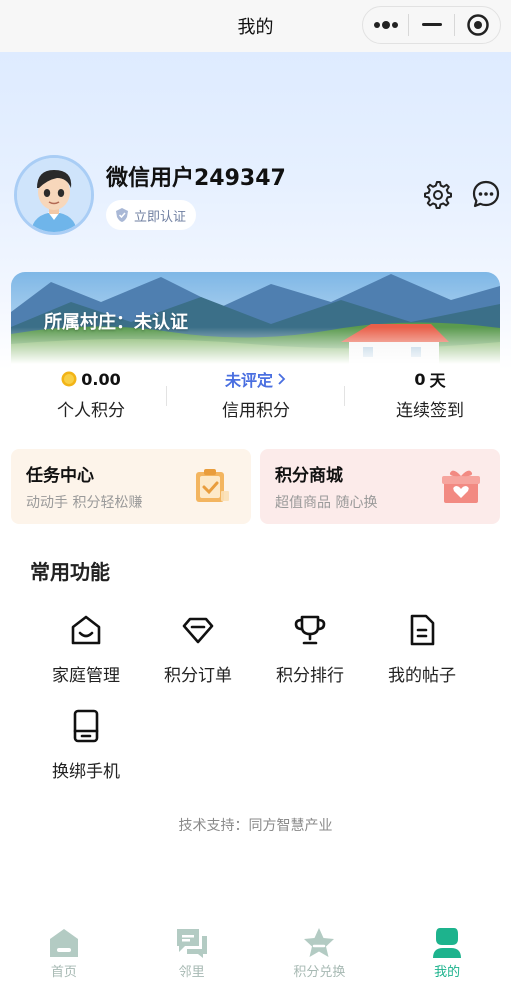 Image resolution: width=511 pixels, height=985 pixels. Describe the element at coordinates (212, 485) in the screenshot. I see `clipboard-check-icon` at that location.